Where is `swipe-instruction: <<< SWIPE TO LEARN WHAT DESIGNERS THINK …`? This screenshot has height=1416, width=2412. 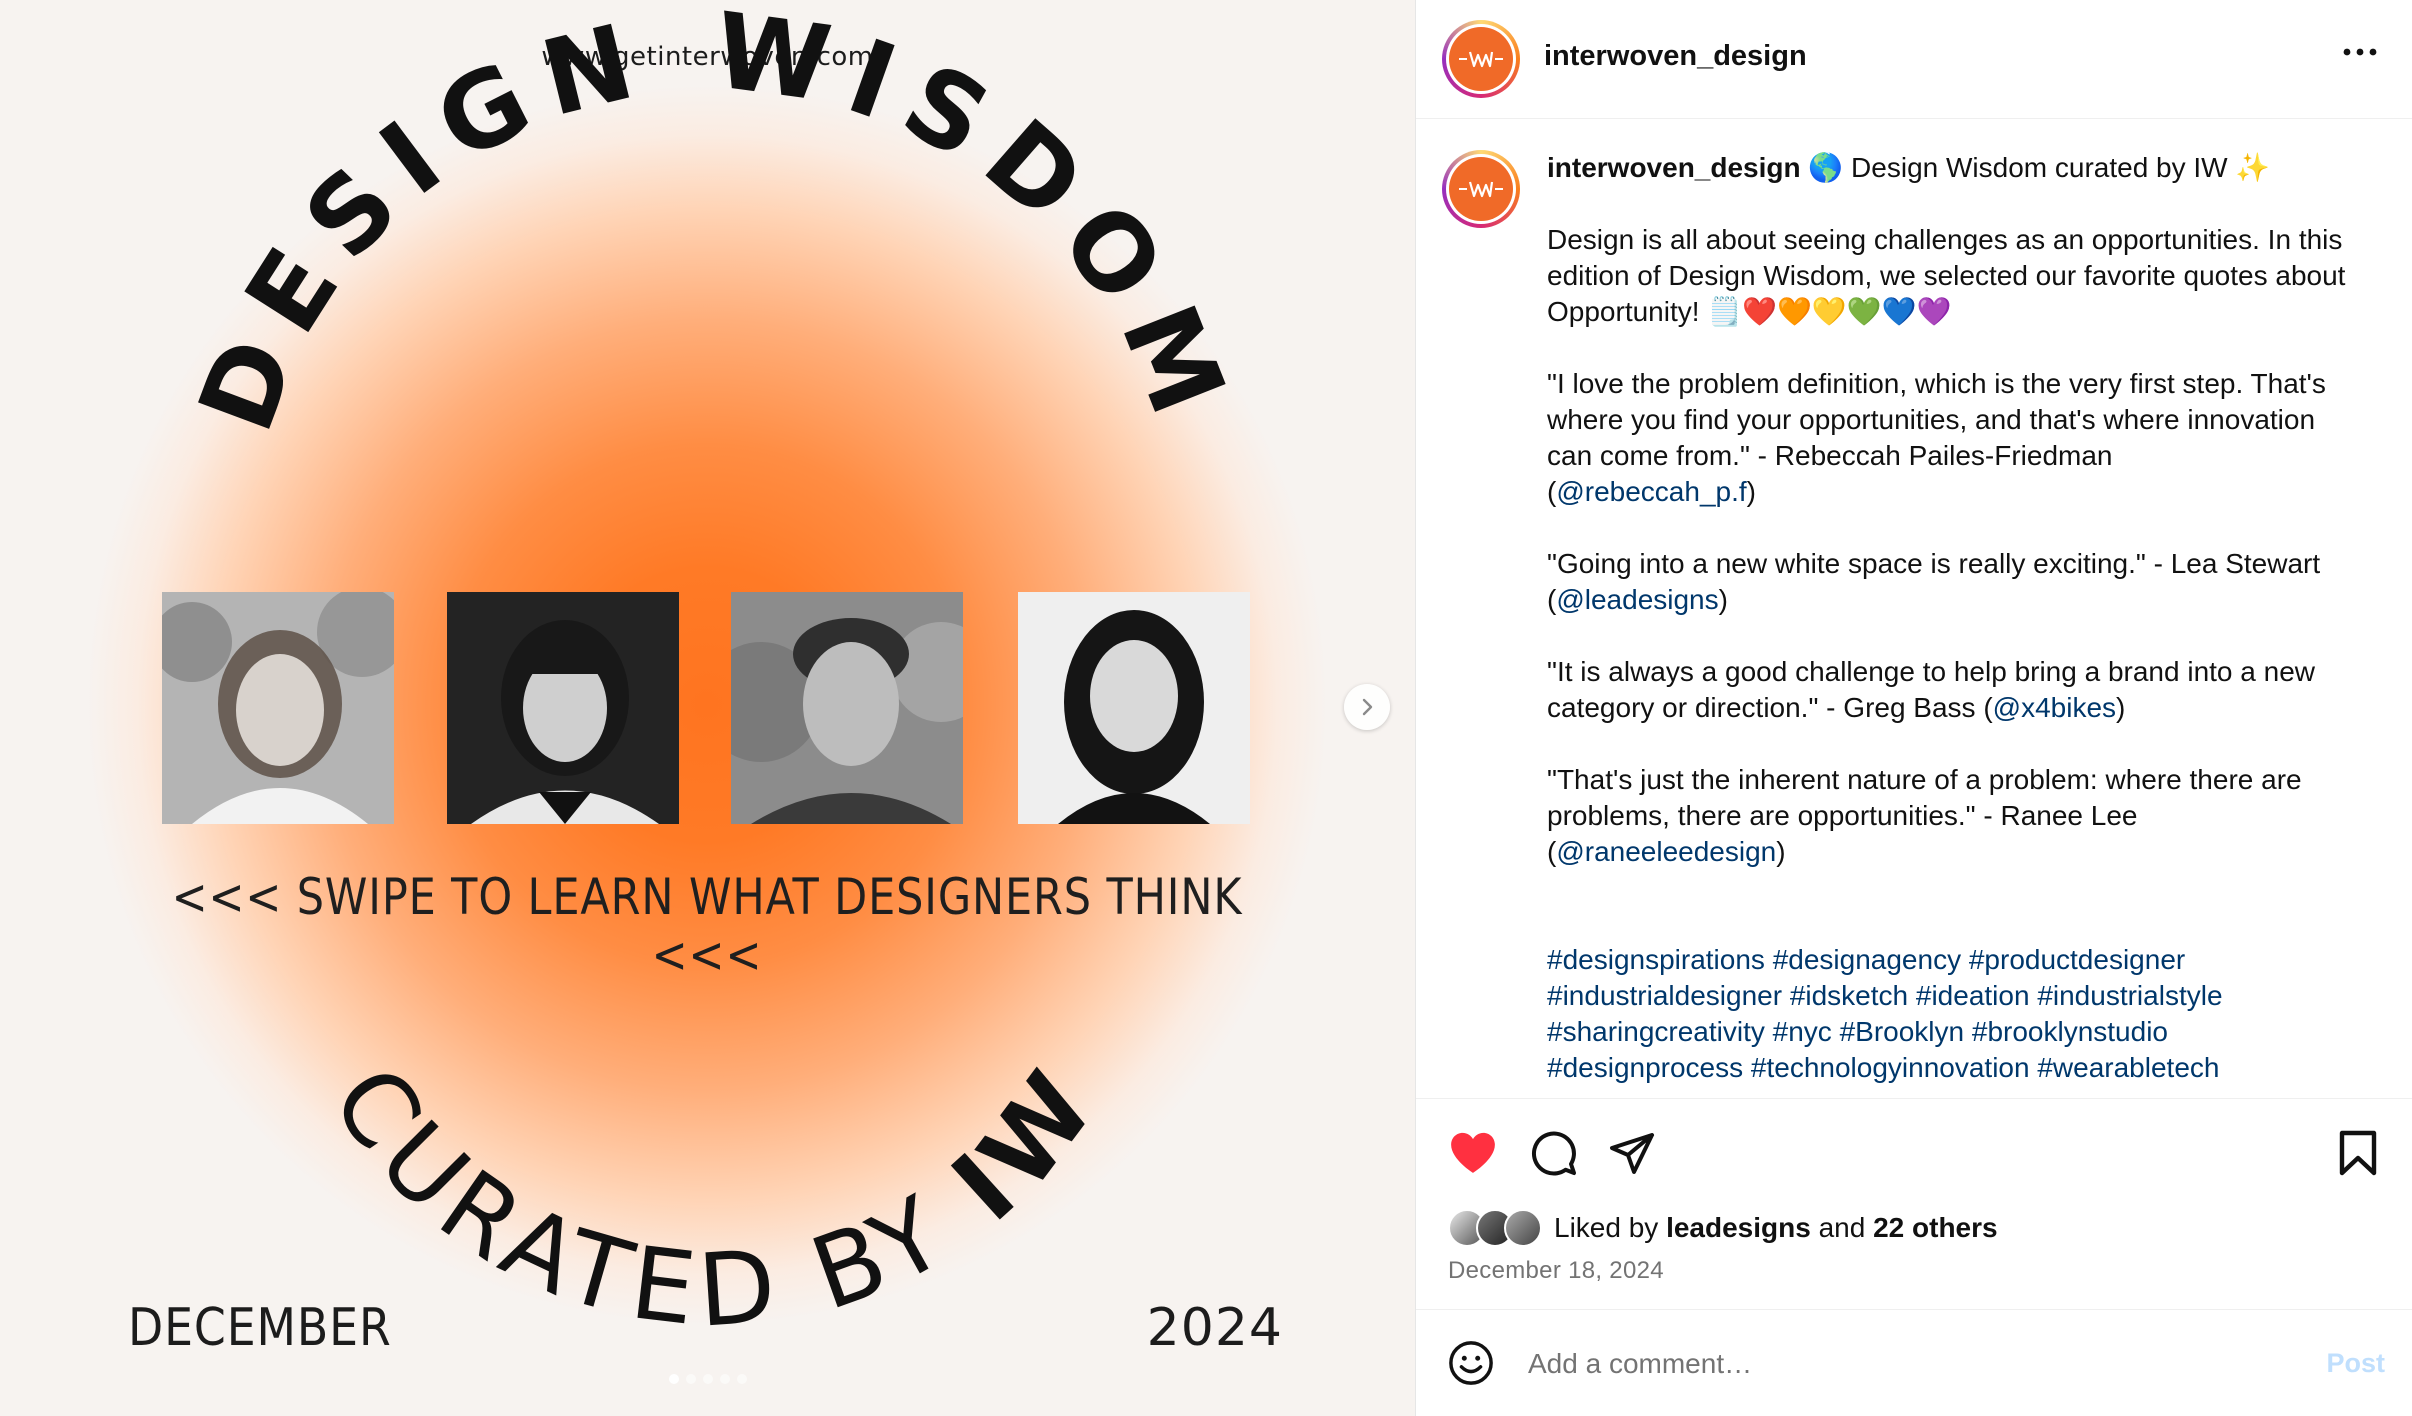 swipe-instruction: <<< SWIPE TO LEARN WHAT DESIGNERS THINK … is located at coordinates (707, 926).